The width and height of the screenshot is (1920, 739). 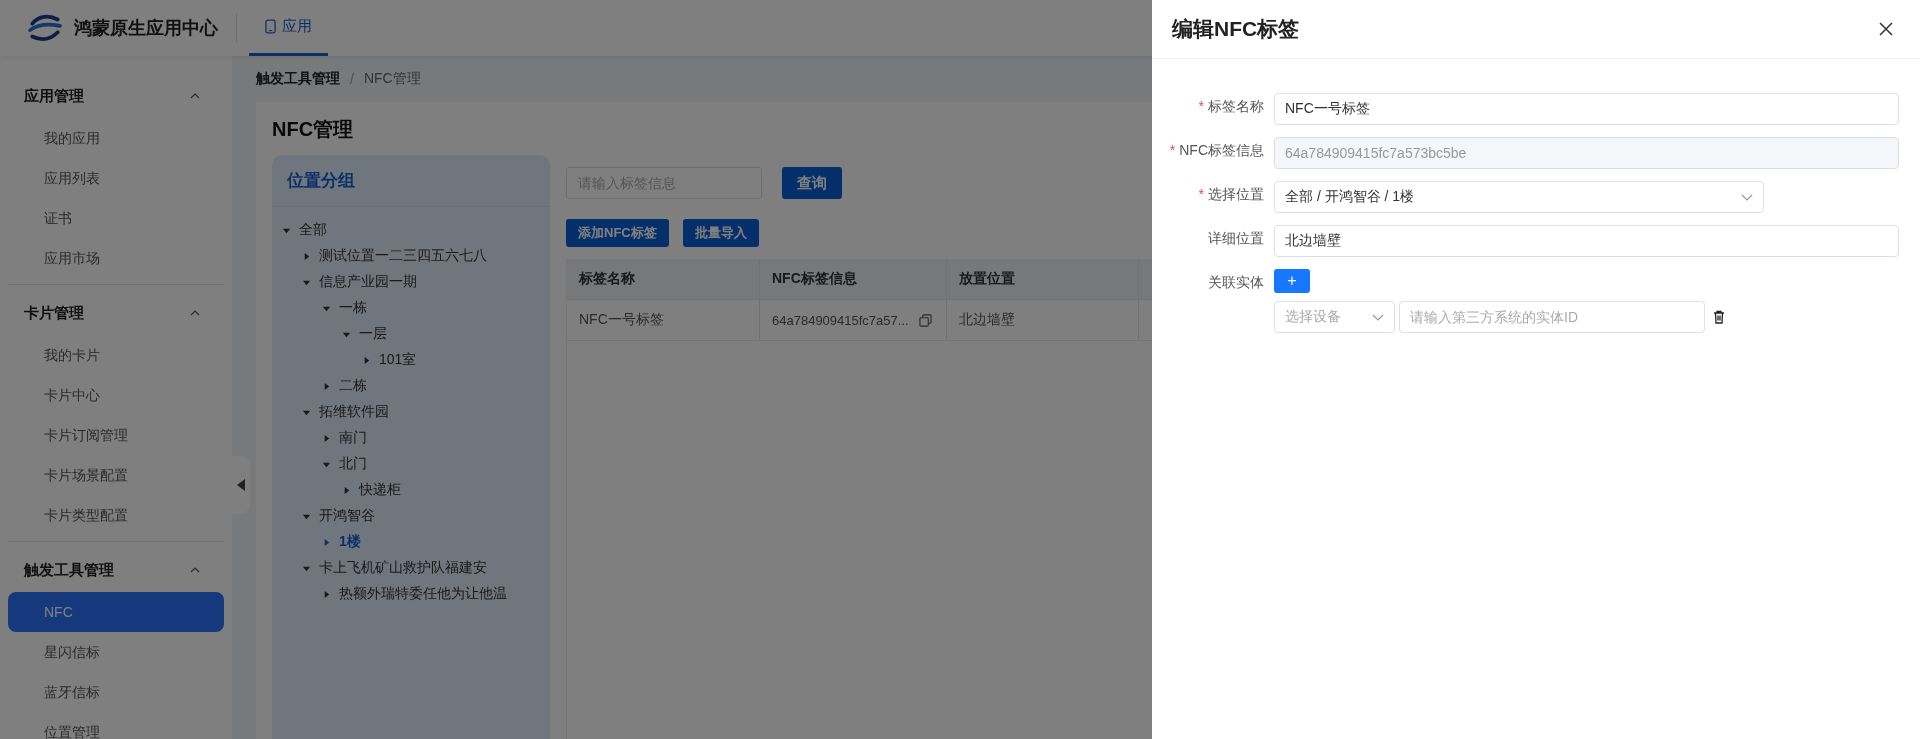 I want to click on tree-node: 开鸿智谷, so click(x=411, y=516).